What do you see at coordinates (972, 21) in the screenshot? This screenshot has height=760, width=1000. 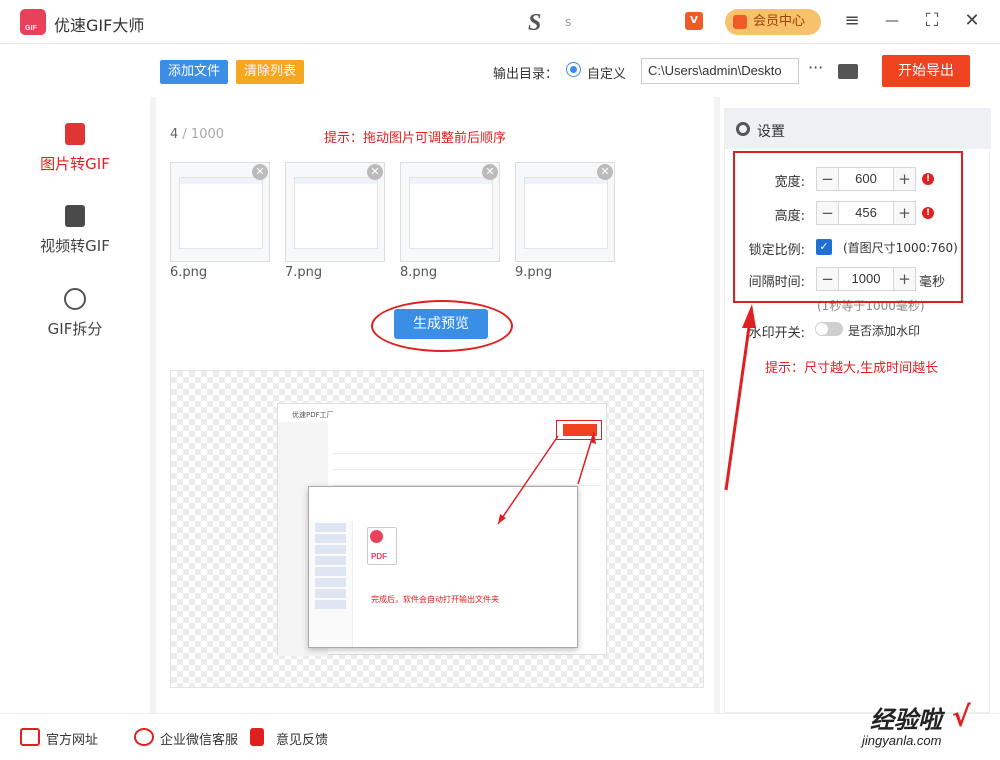 I see `close-icon: ✕` at bounding box center [972, 21].